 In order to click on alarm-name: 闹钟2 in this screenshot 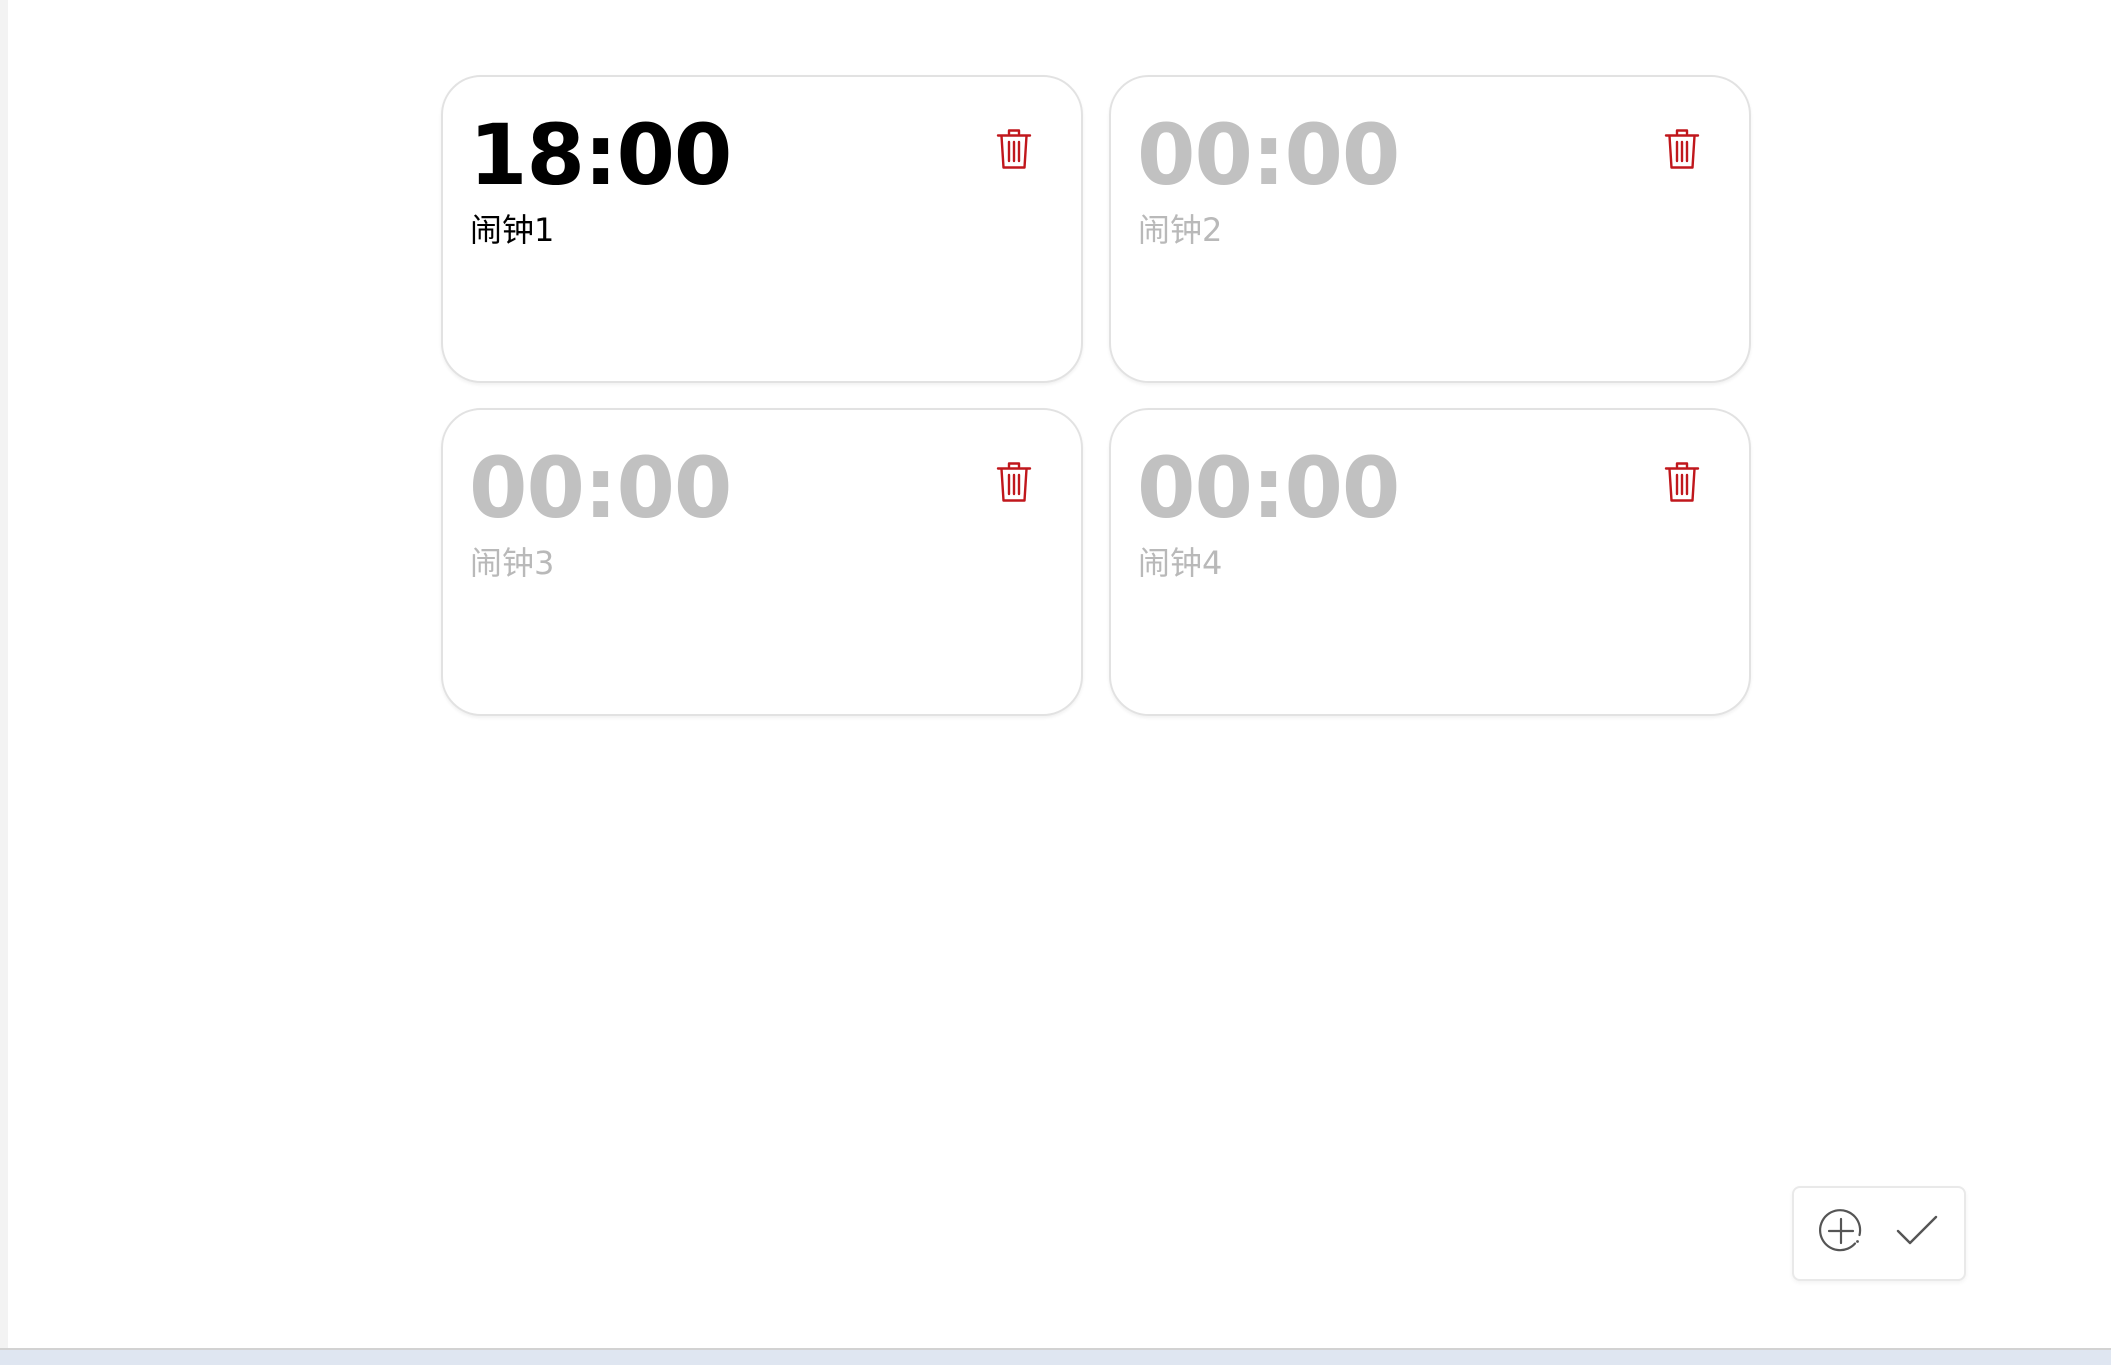, I will do `click(1180, 230)`.